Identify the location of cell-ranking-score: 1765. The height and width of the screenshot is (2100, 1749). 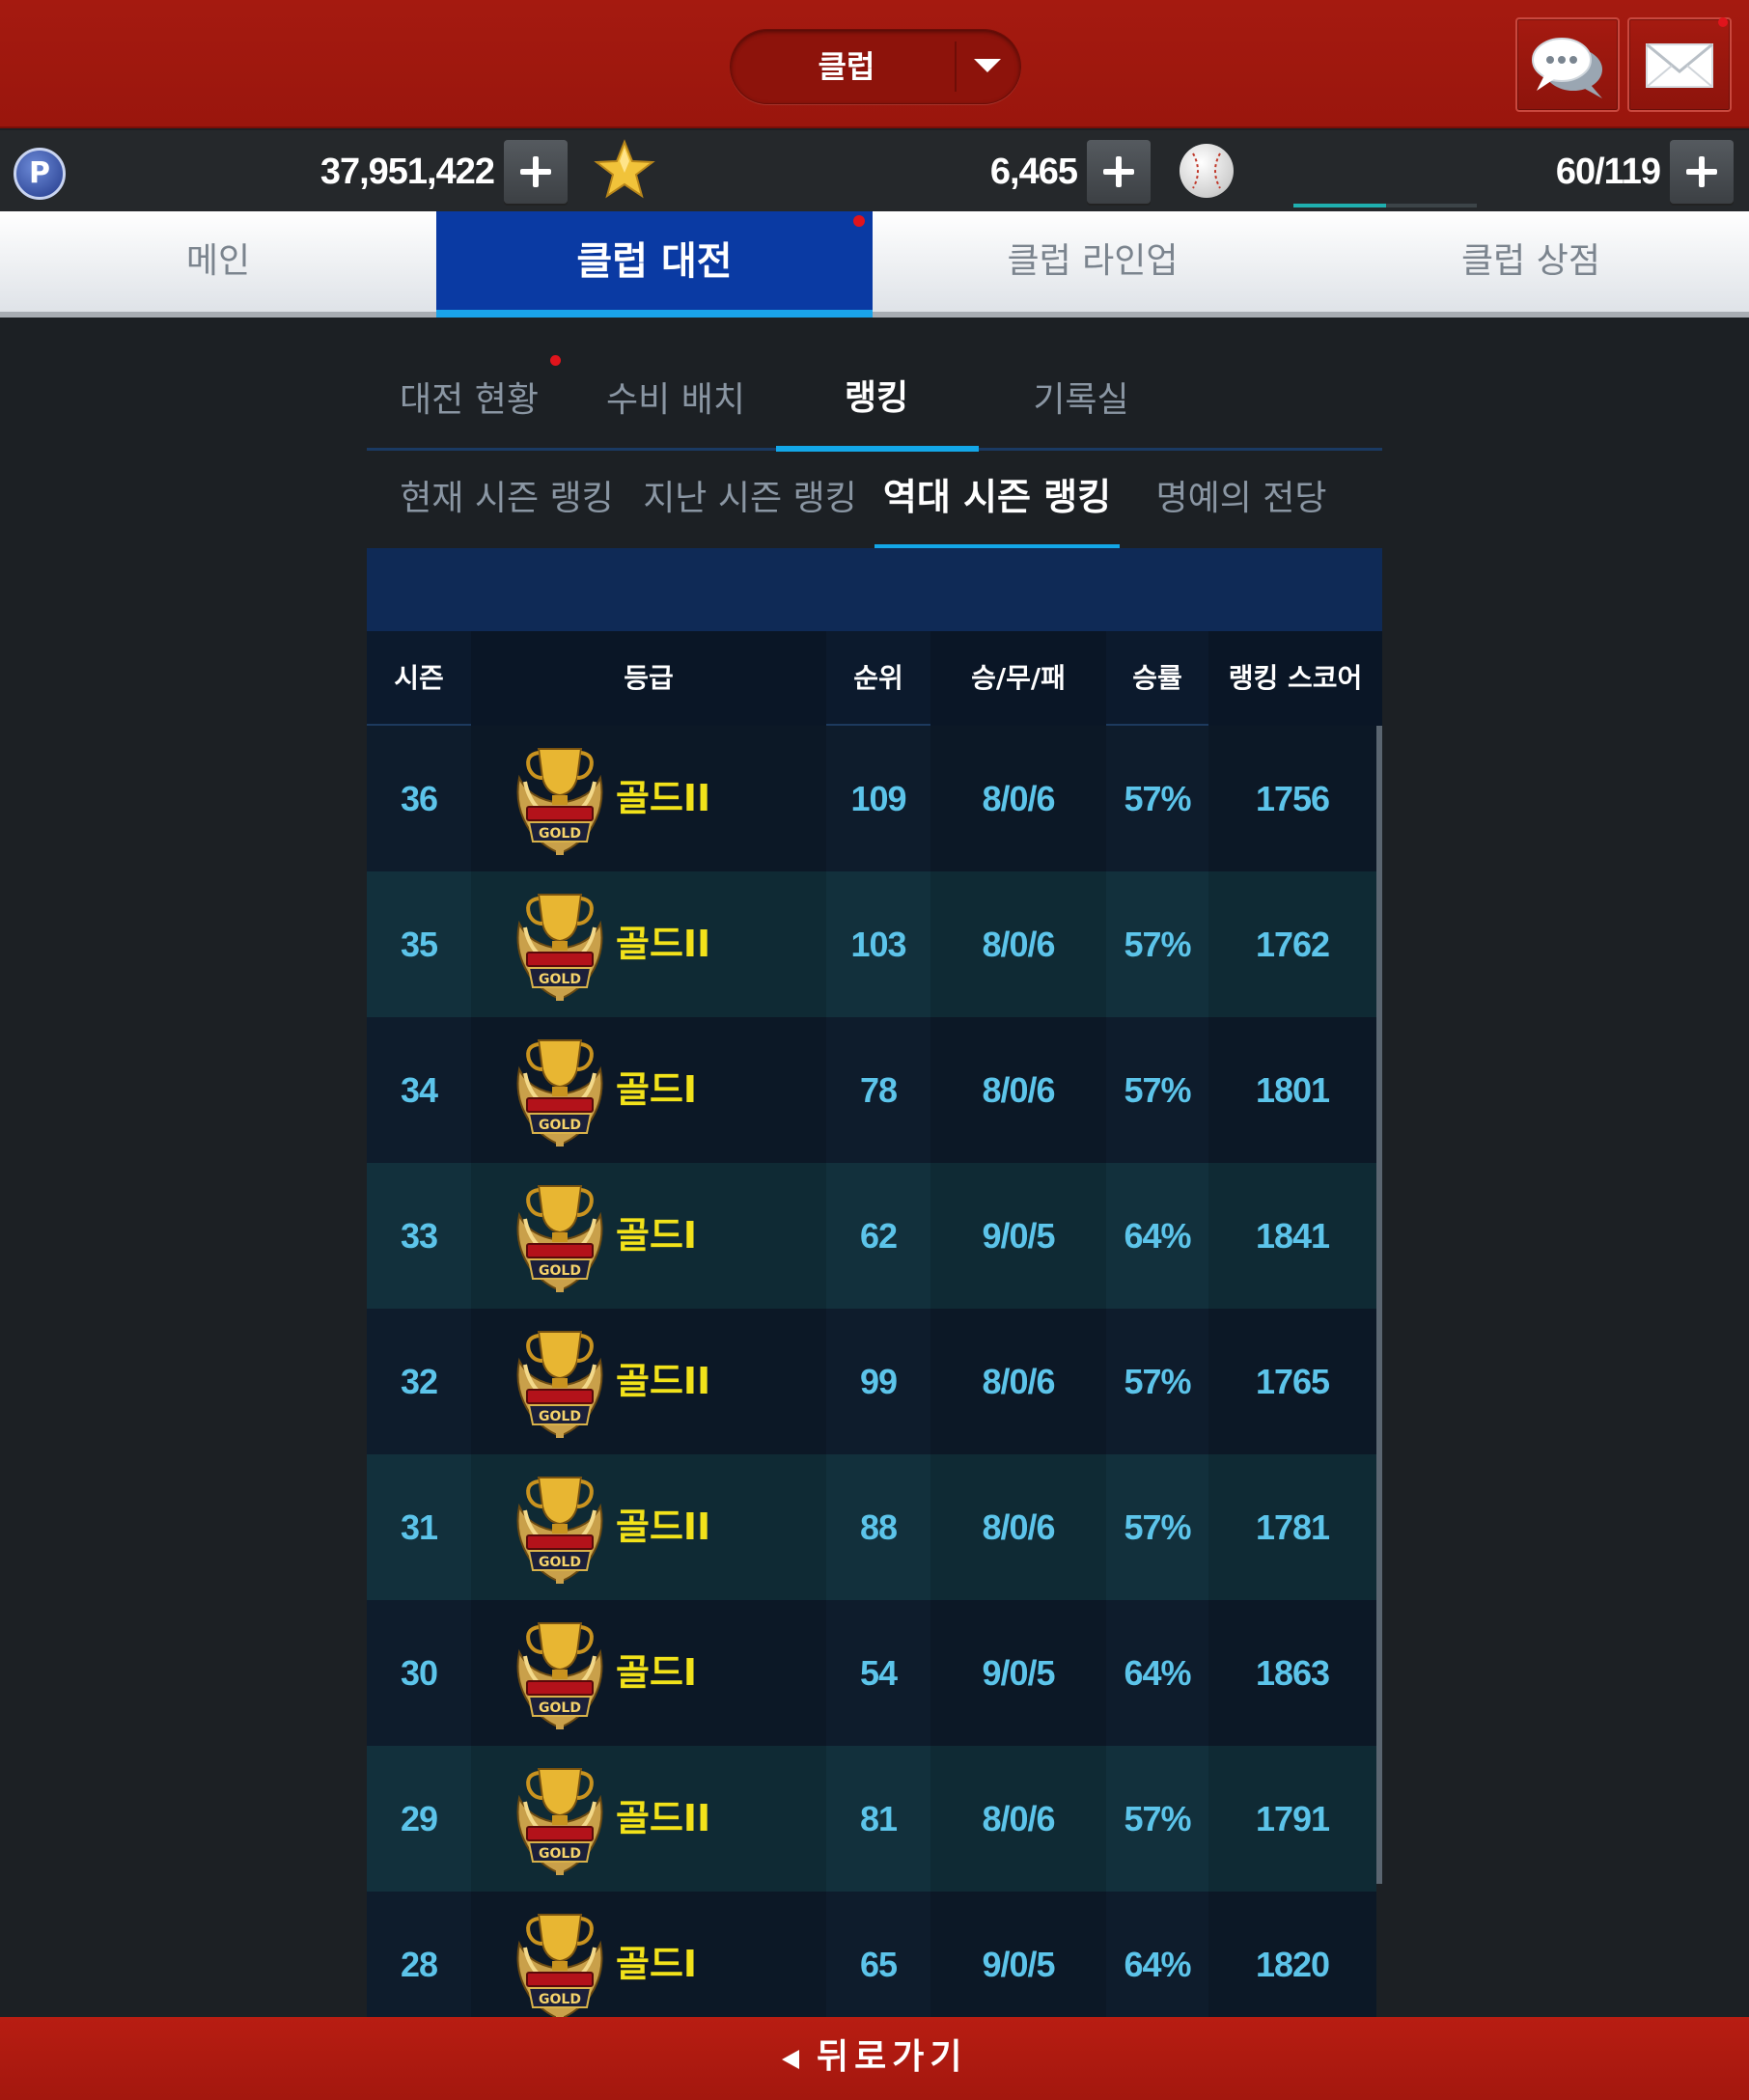
(1292, 1381).